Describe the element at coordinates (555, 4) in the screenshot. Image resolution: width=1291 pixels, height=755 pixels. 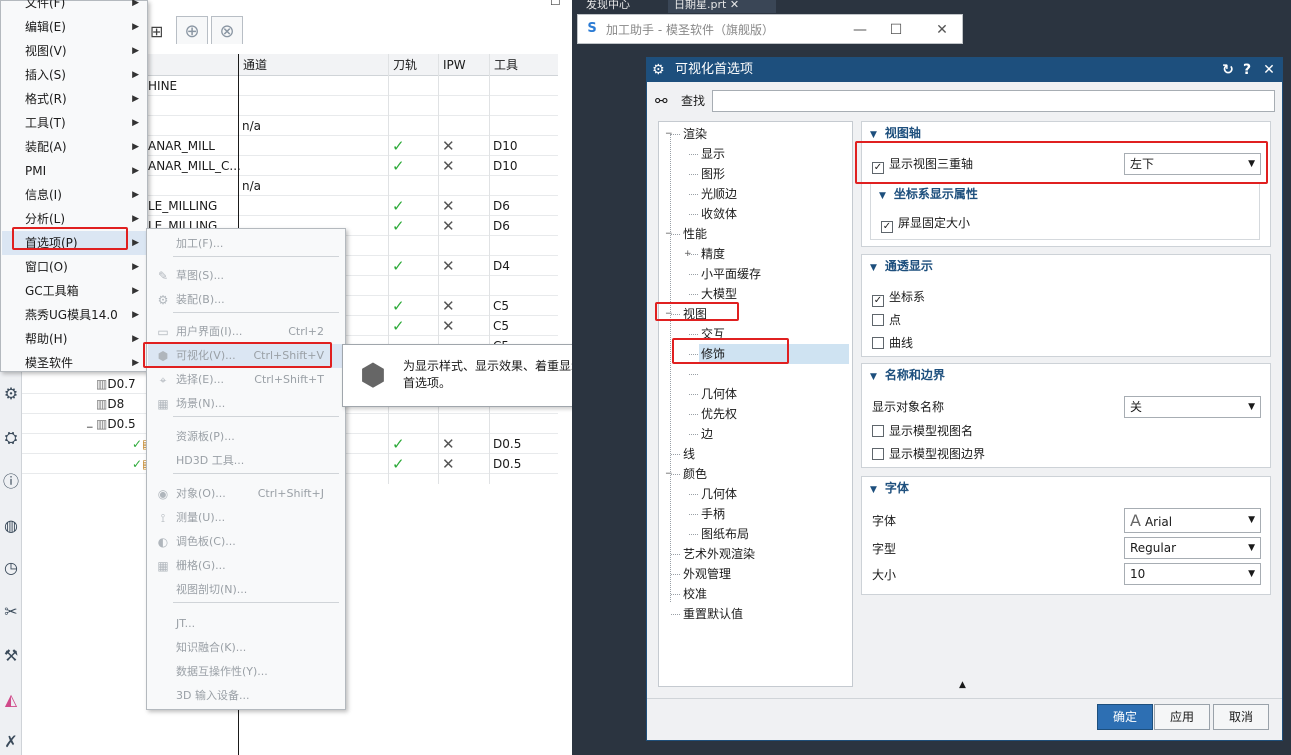
I see `restore-icon: ☐` at that location.